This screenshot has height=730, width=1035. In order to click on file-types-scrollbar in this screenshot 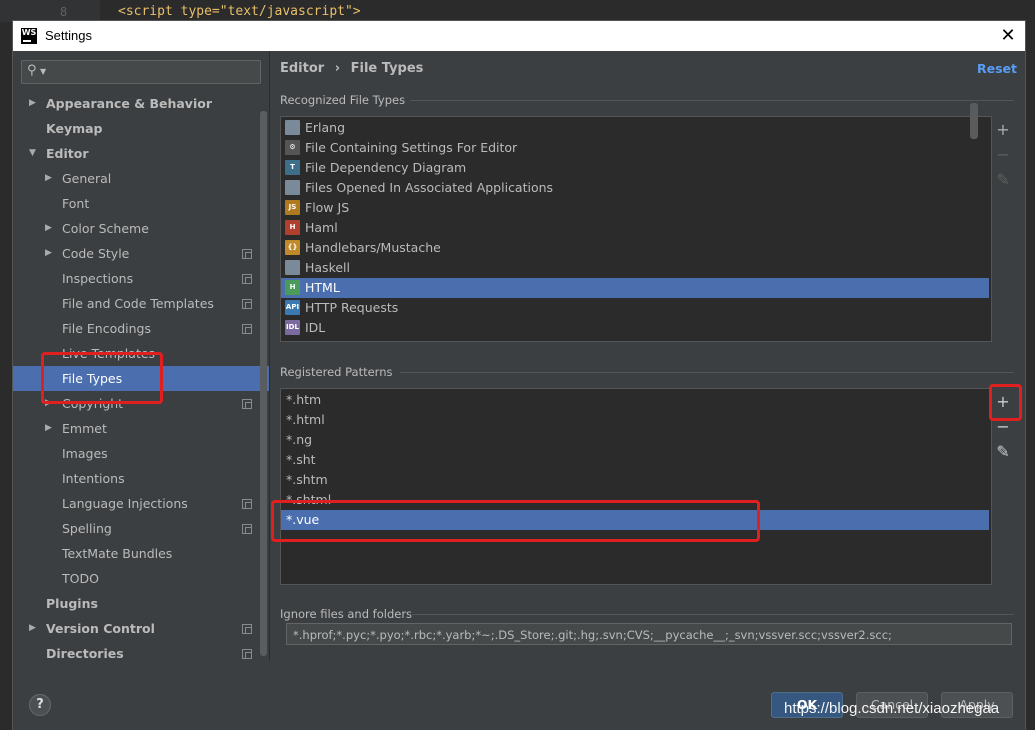, I will do `click(974, 121)`.